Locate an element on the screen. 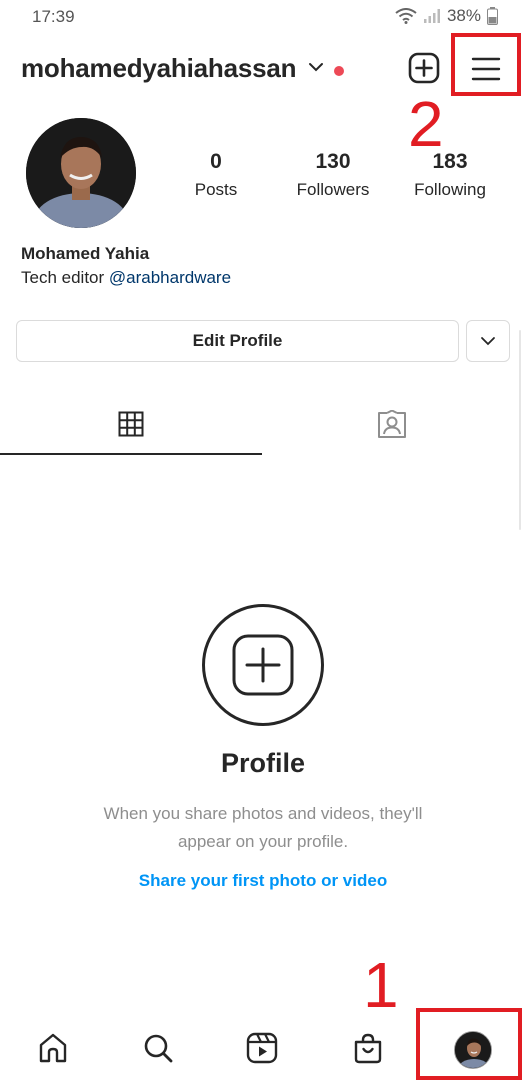 The height and width of the screenshot is (1080, 522). nav-profile-avatar is located at coordinates (473, 1050).